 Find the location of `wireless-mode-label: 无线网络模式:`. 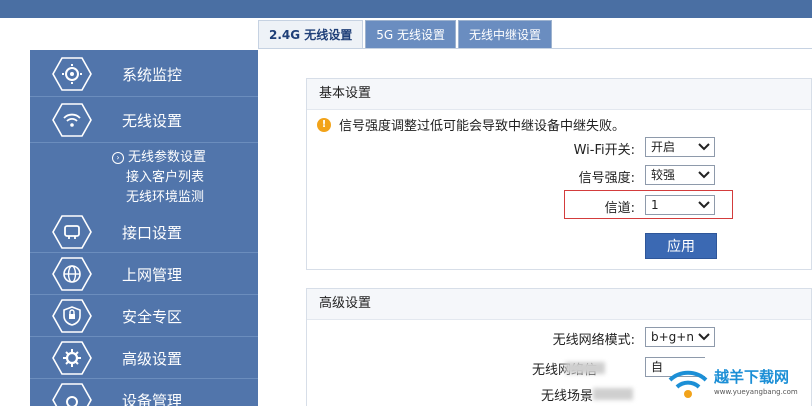

wireless-mode-label: 无线网络模式: is located at coordinates (593, 340).